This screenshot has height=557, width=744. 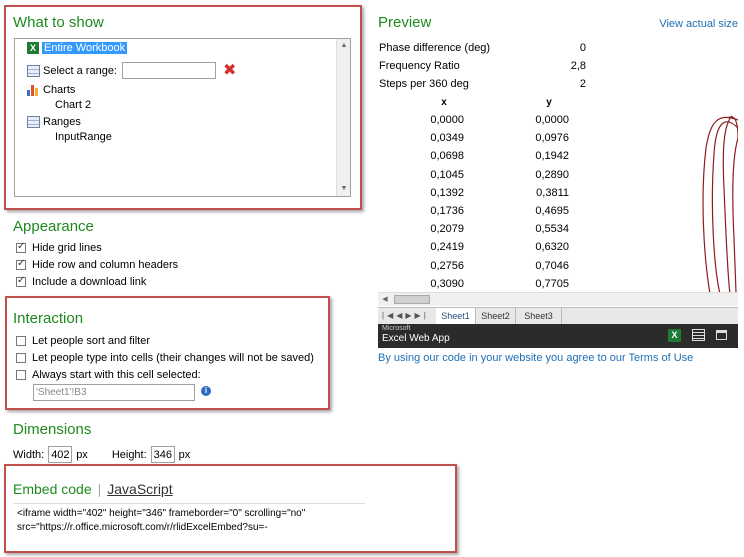 I want to click on tree-item-label: Charts, so click(x=59, y=90).